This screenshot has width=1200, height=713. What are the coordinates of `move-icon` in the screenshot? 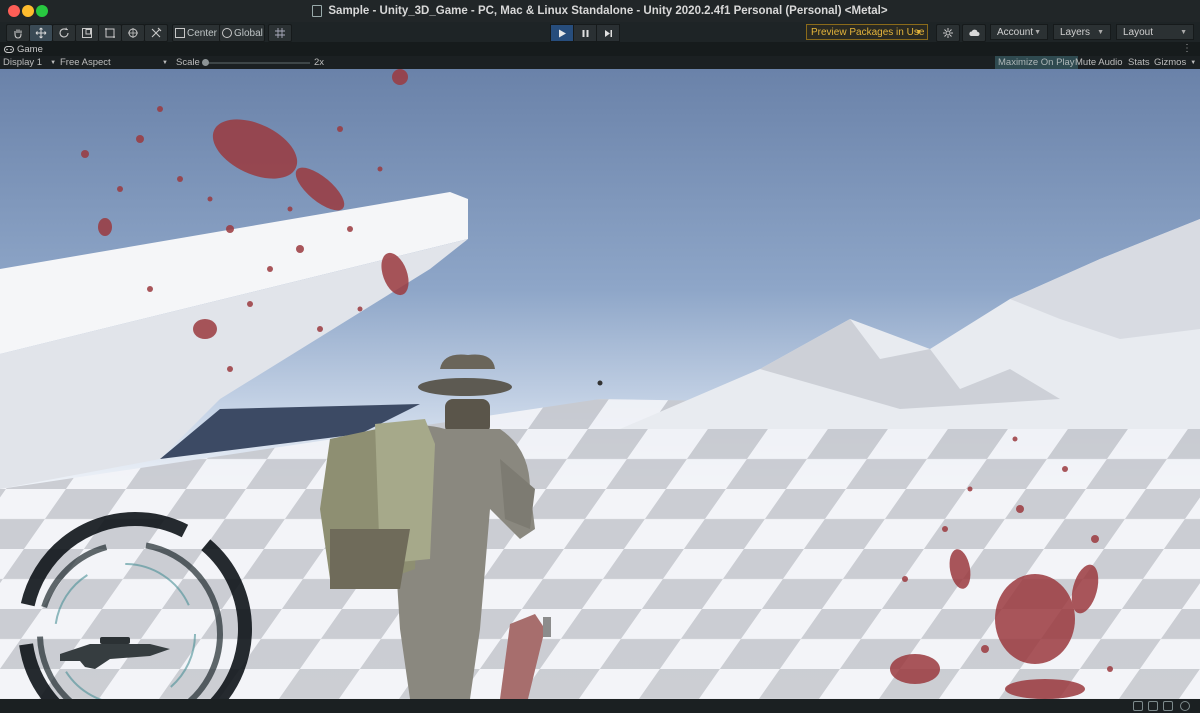 It's located at (41, 33).